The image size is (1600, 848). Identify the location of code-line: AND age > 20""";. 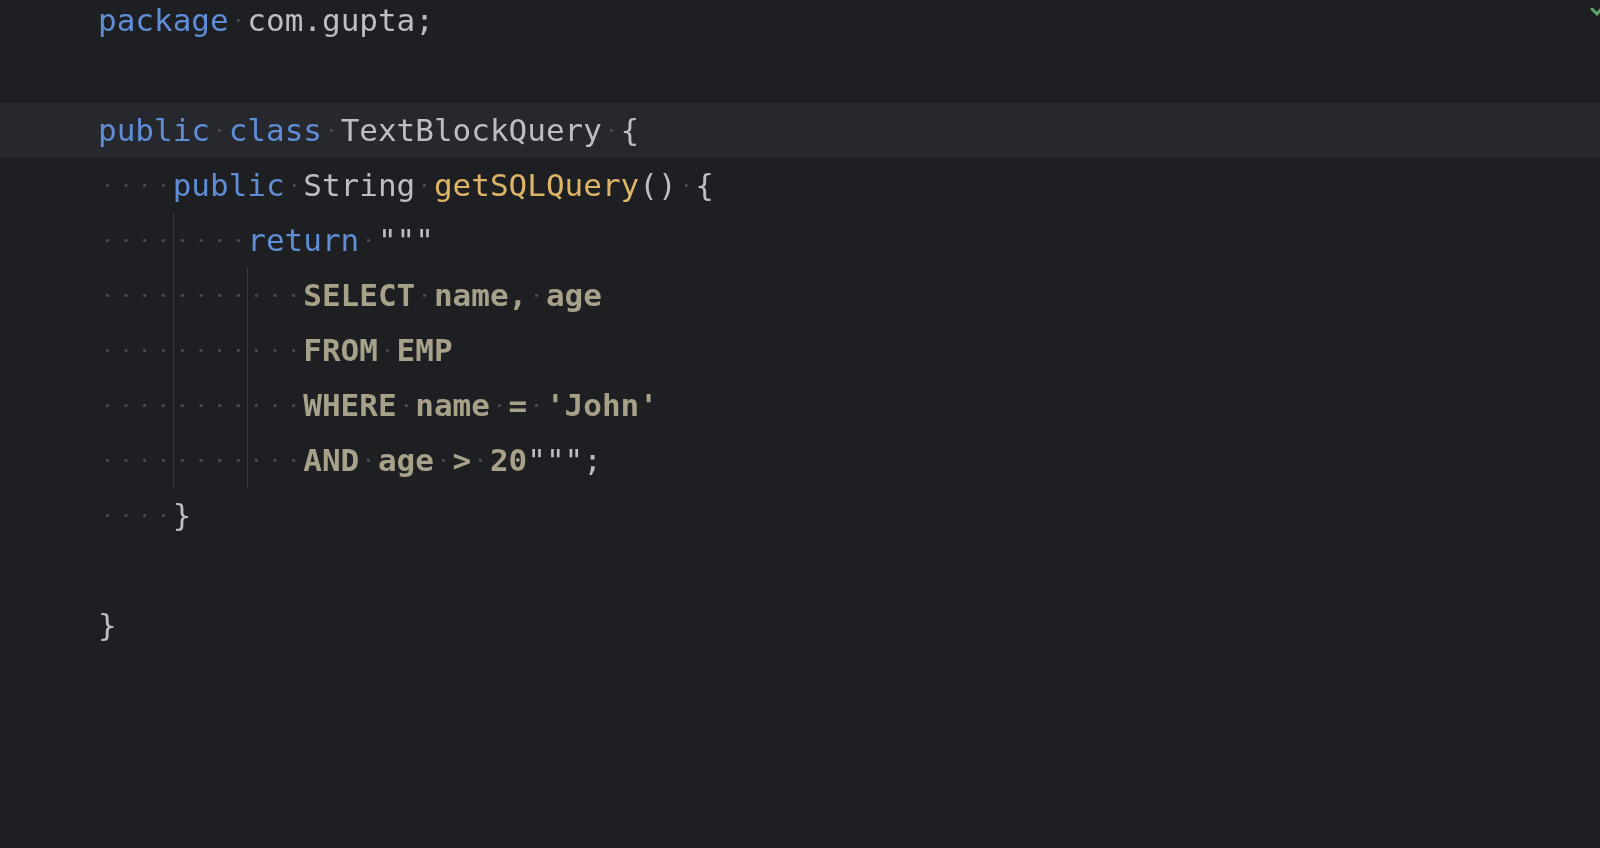
(350, 460).